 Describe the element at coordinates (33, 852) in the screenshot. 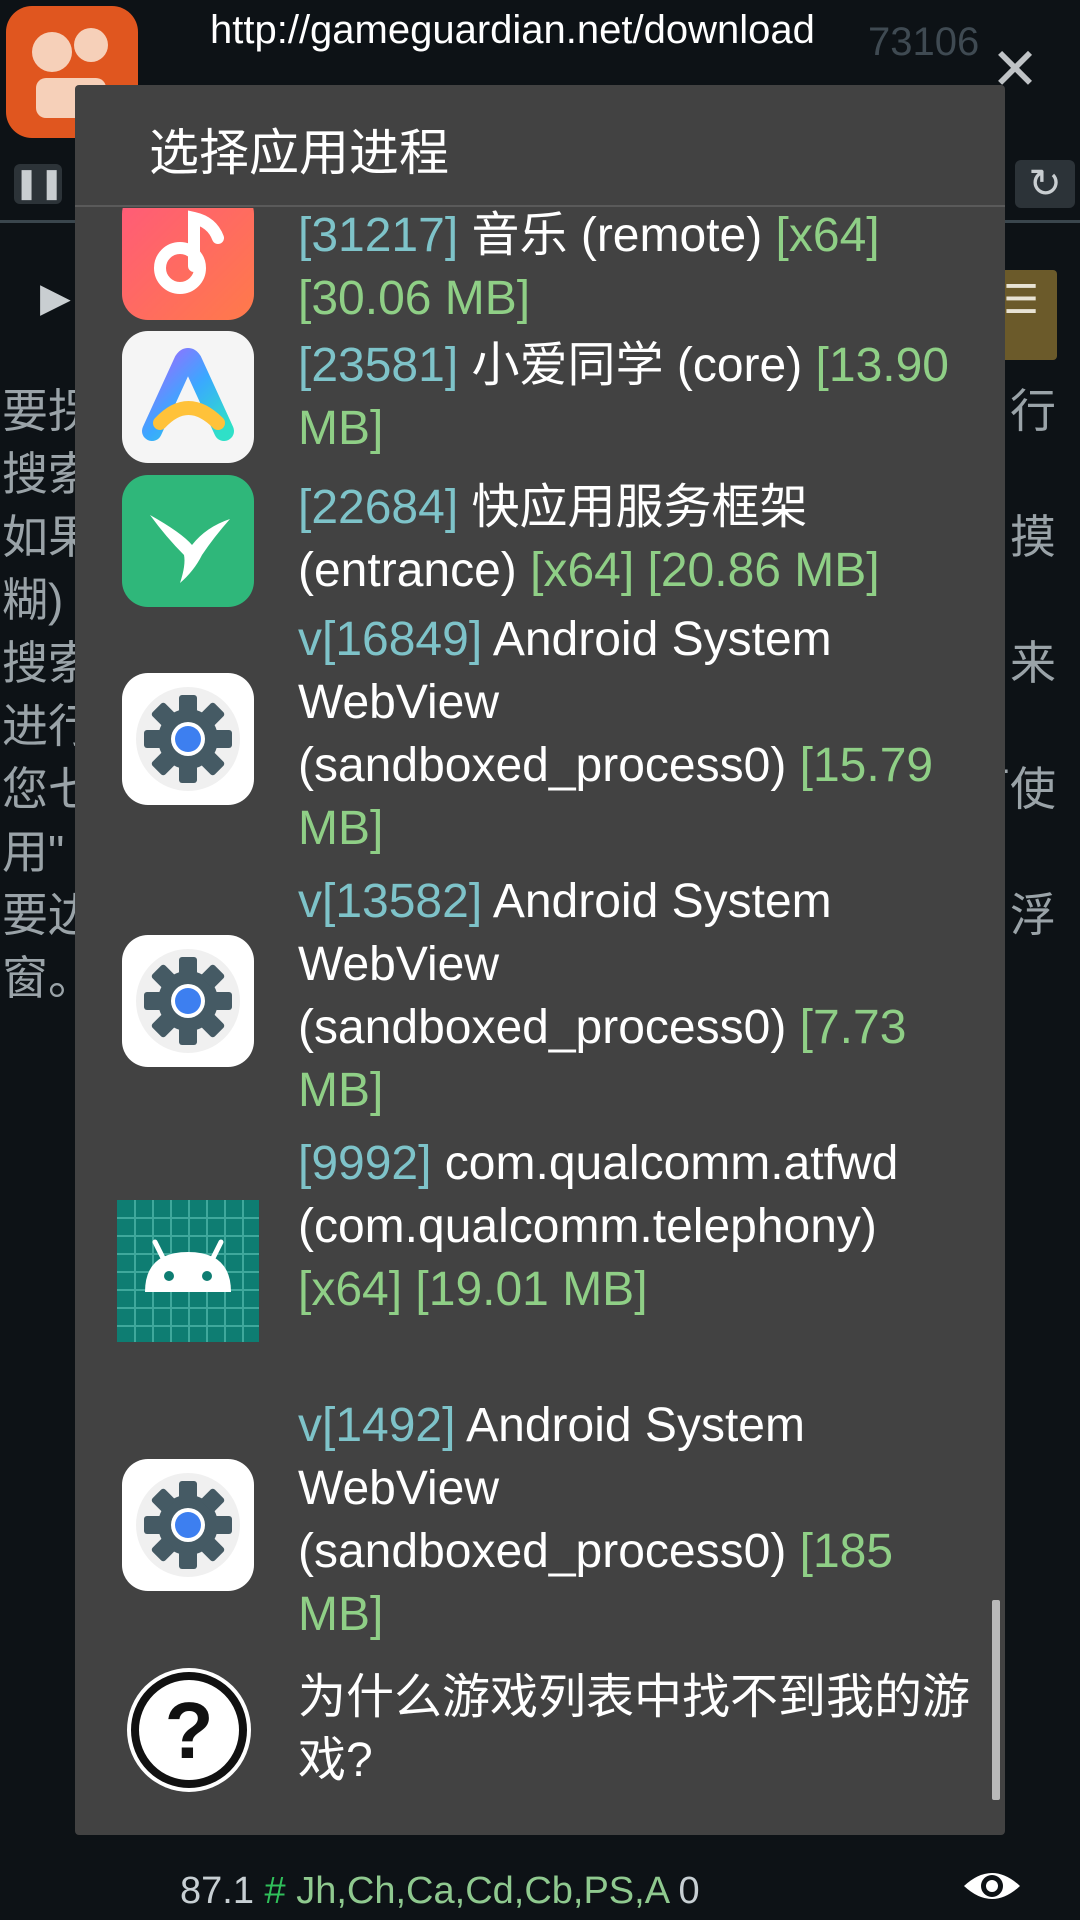

I see `bg-text-fragment: 用"` at that location.